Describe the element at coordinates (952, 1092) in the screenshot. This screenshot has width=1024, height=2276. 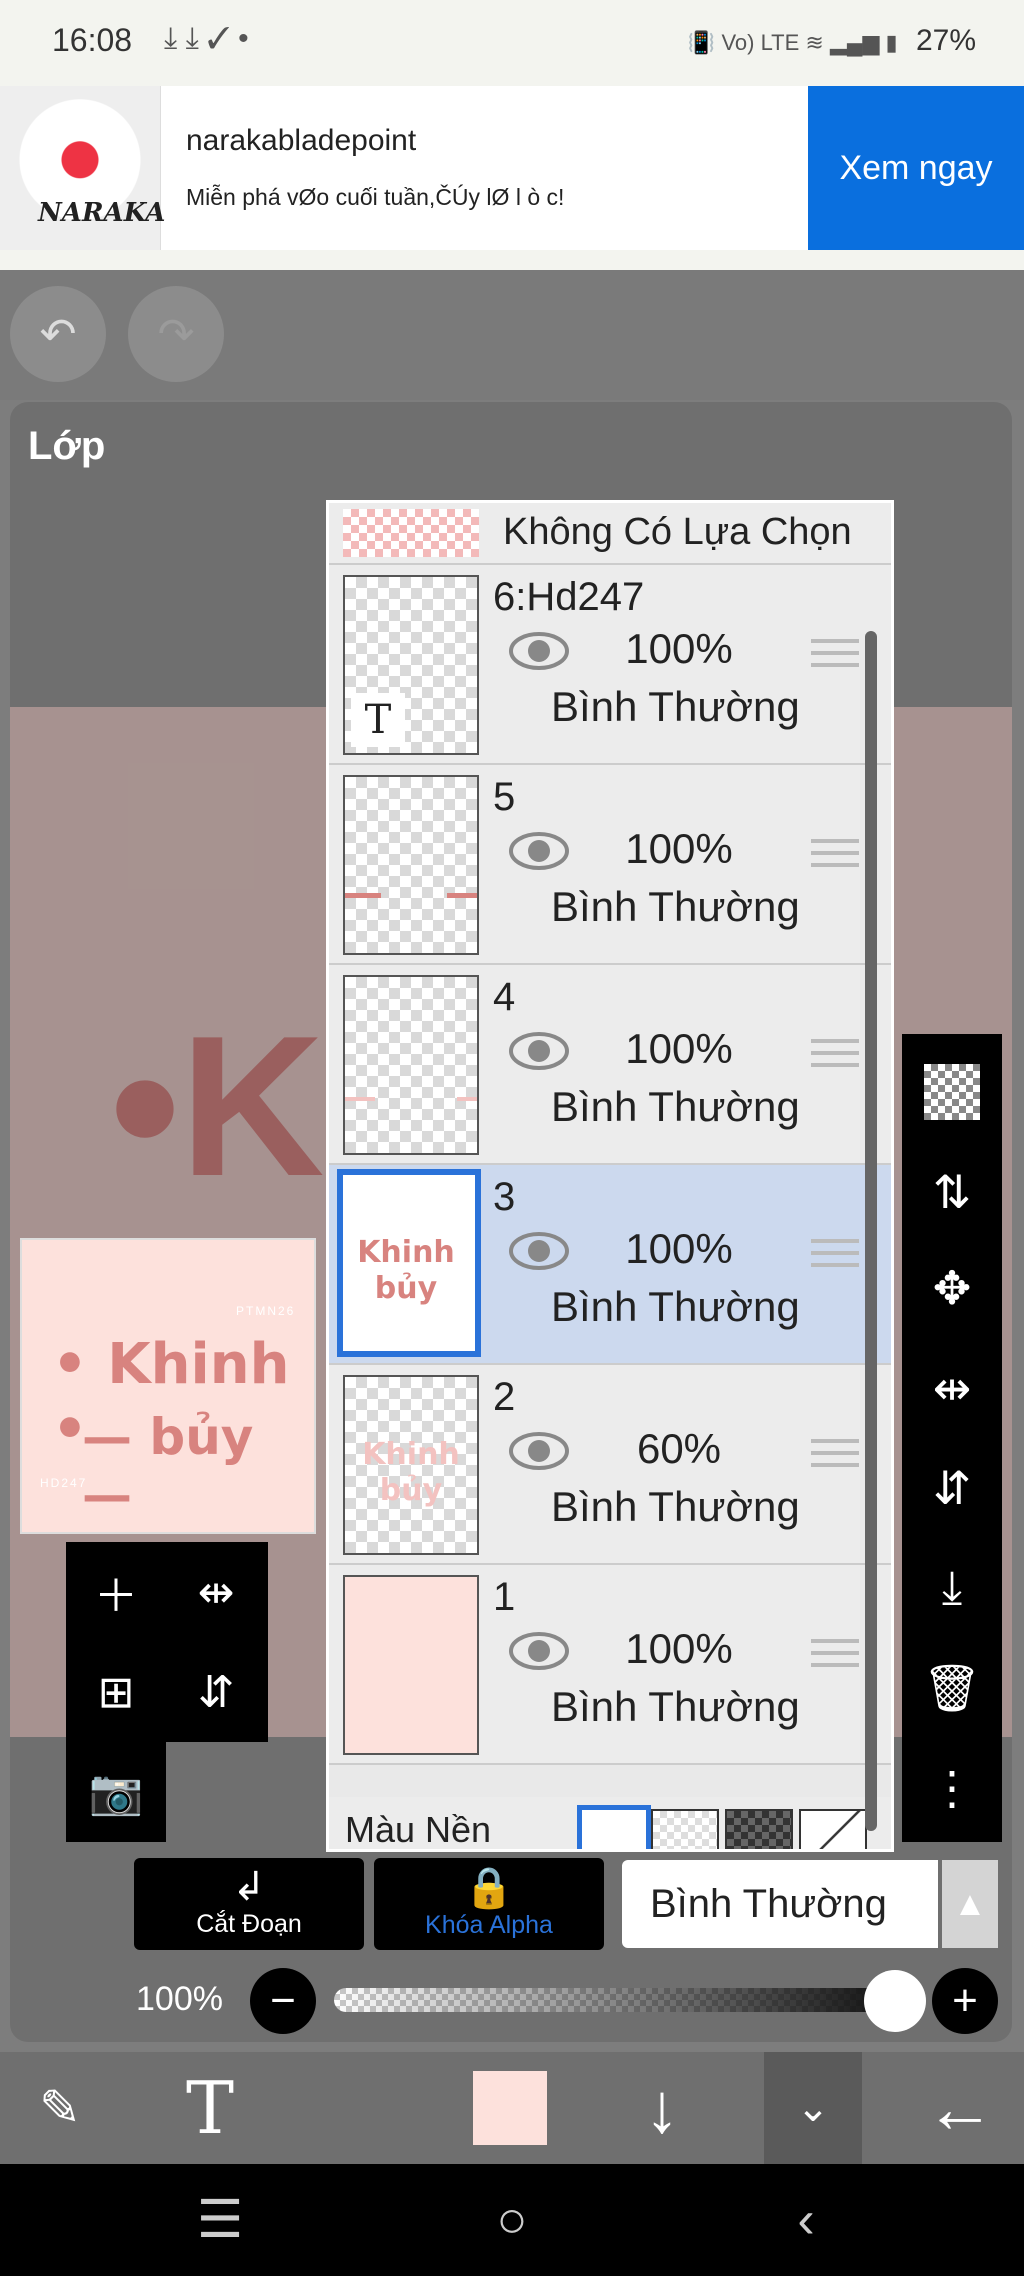
I see `checker-icon` at that location.